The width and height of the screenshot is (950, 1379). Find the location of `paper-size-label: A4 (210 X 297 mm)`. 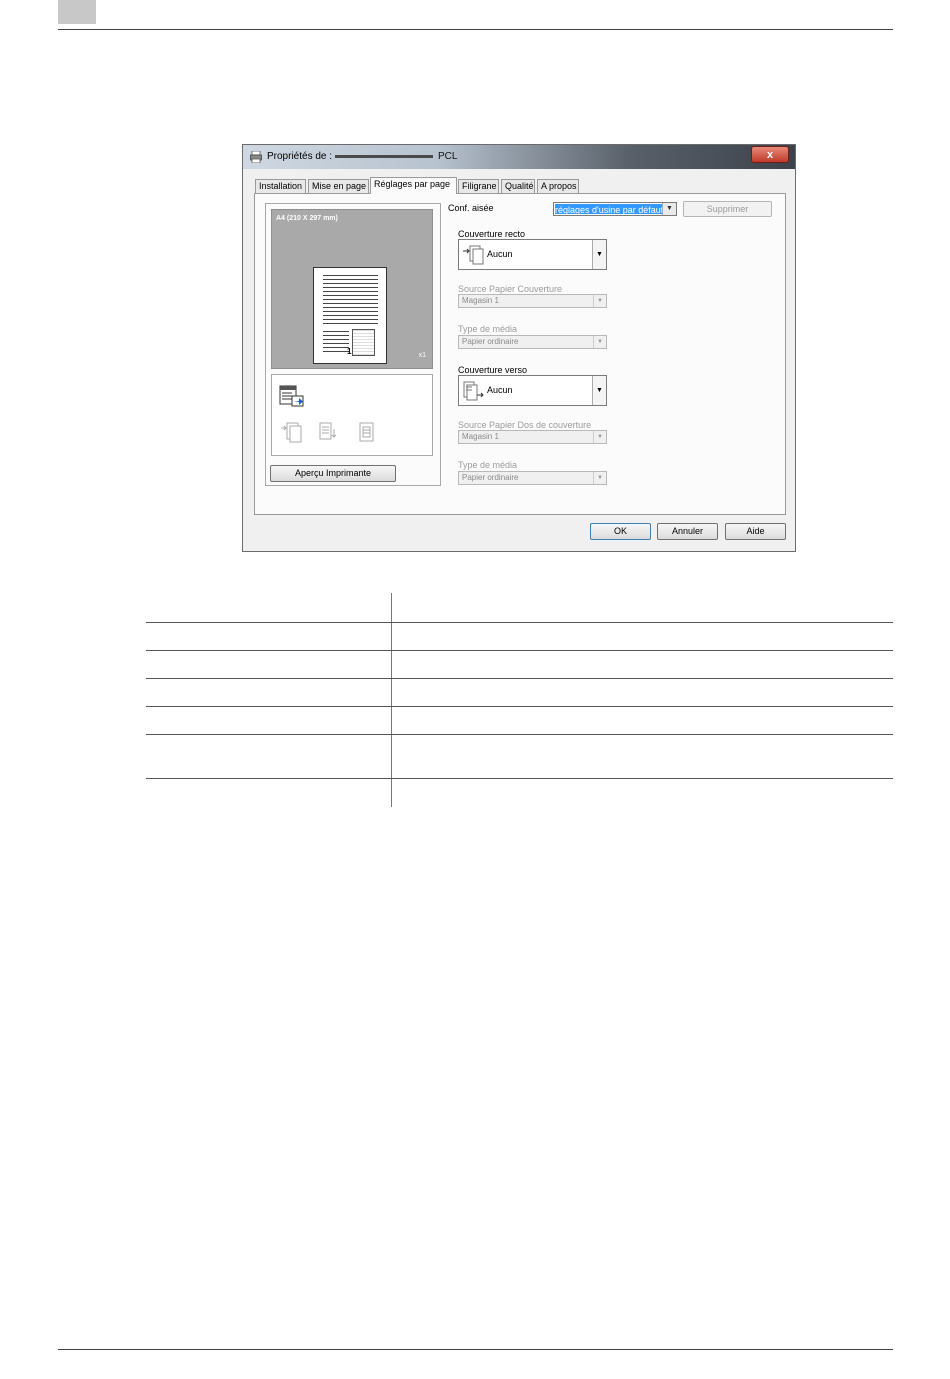

paper-size-label: A4 (210 X 297 mm) is located at coordinates (307, 218).